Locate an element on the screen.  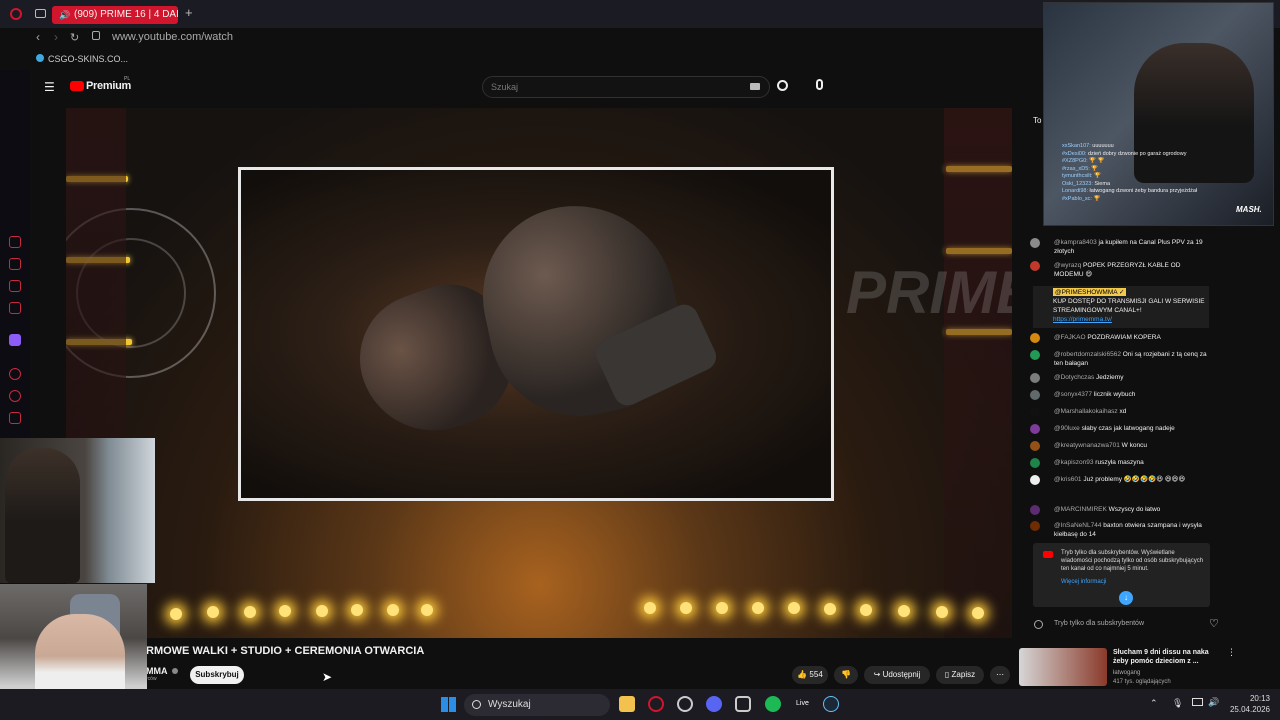
share-label: Udostępnij is located at coordinates (901, 674).